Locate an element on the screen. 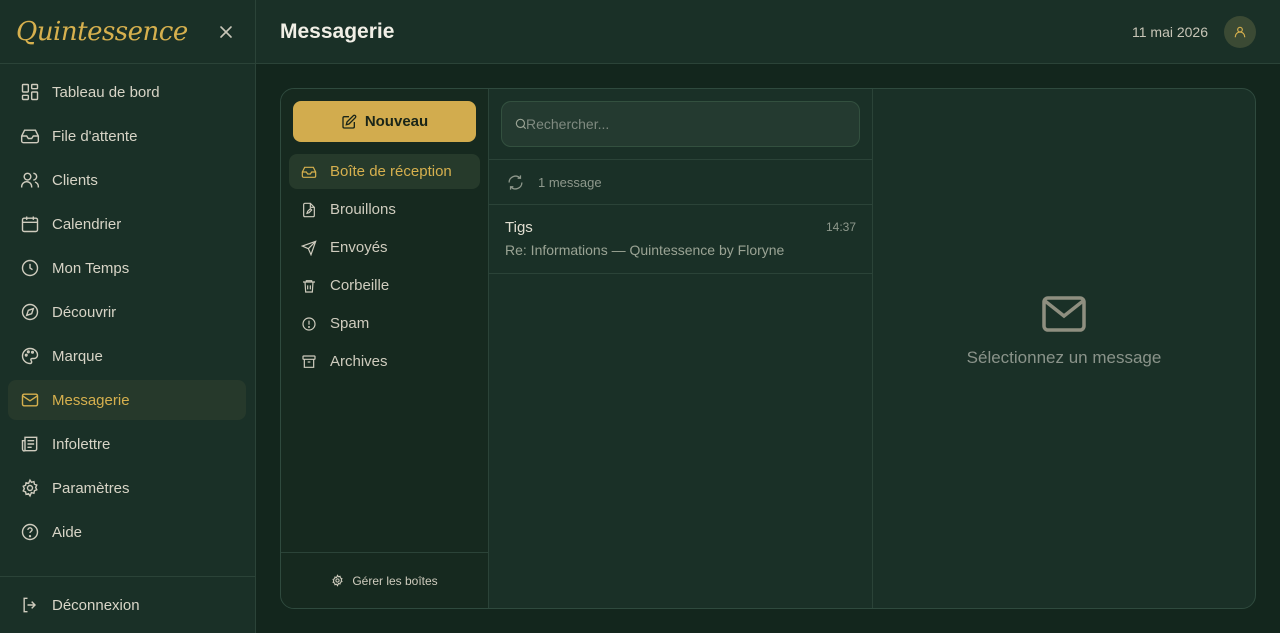  message-time: 14:37 is located at coordinates (840, 227).